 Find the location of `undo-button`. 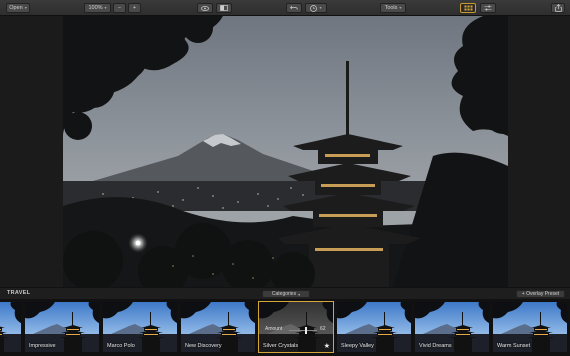

undo-button is located at coordinates (294, 8).